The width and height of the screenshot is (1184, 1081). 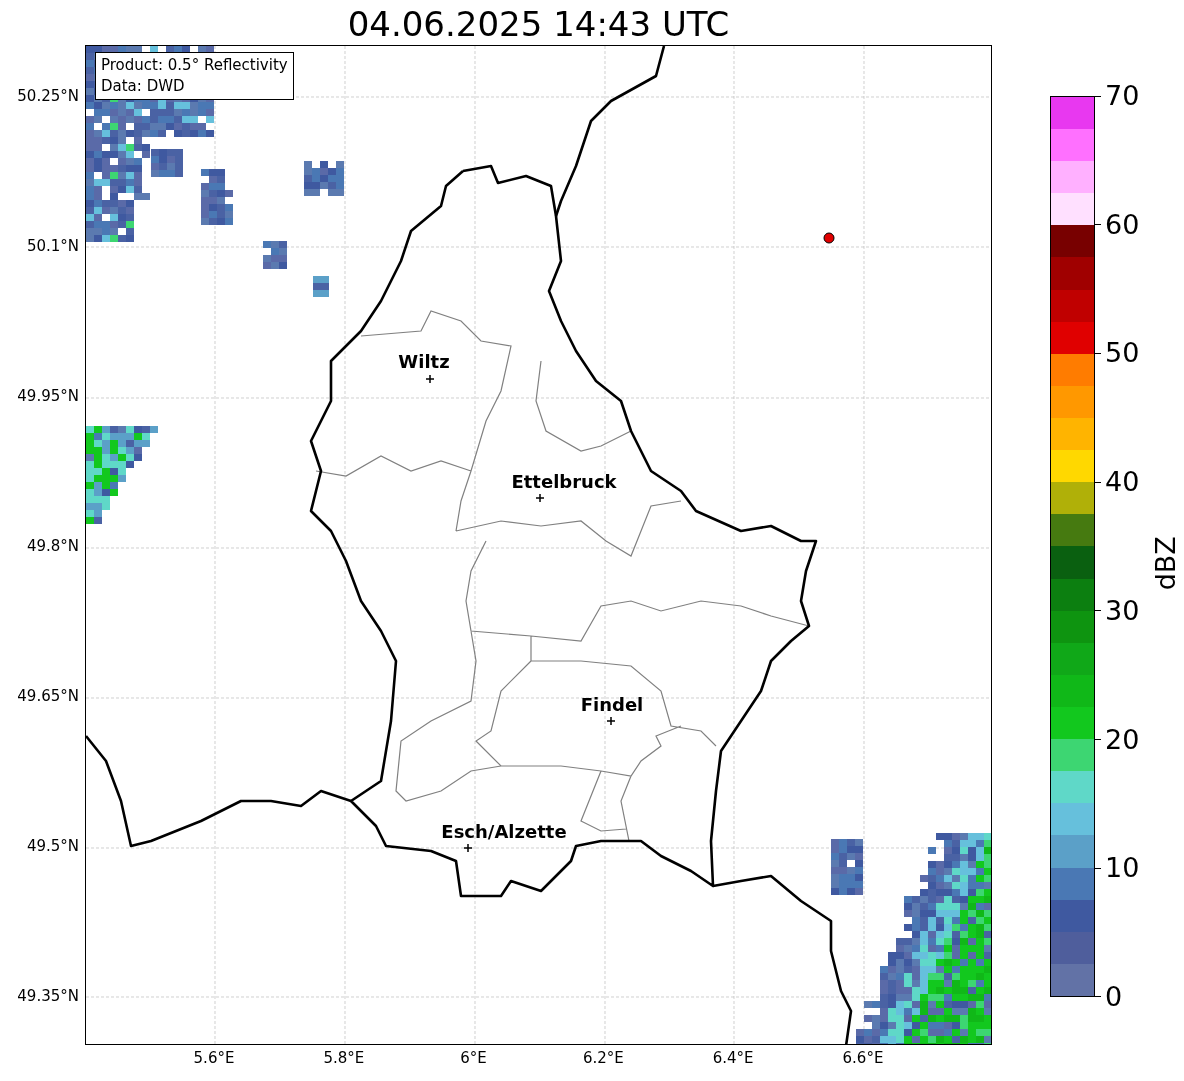 What do you see at coordinates (538, 24) in the screenshot?
I see `chart-title: 04.06.2025 14:43 UTC` at bounding box center [538, 24].